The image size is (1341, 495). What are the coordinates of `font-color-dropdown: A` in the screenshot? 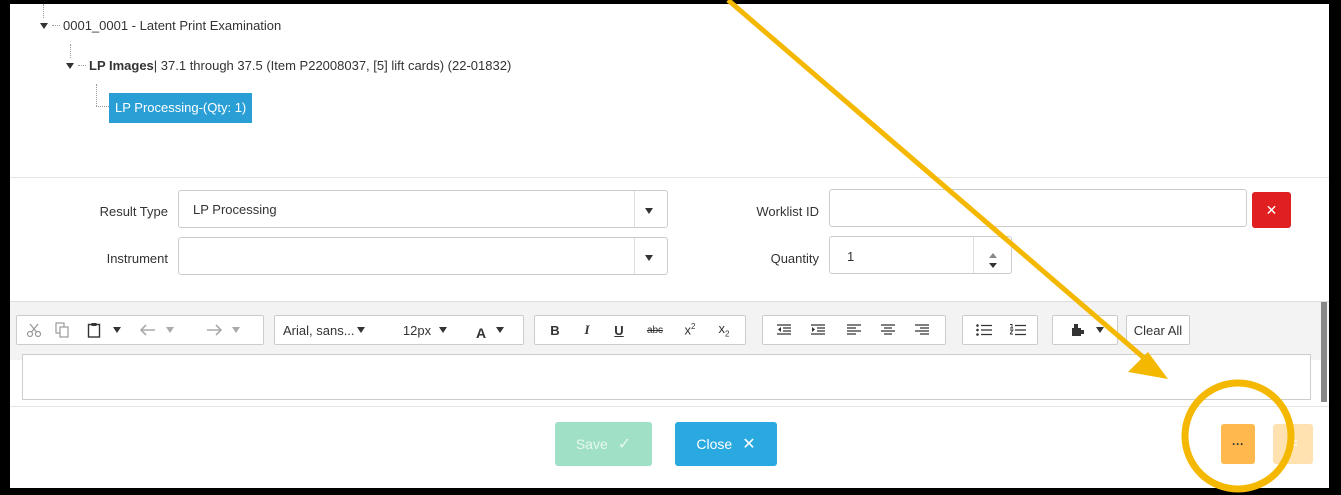 It's located at (490, 330).